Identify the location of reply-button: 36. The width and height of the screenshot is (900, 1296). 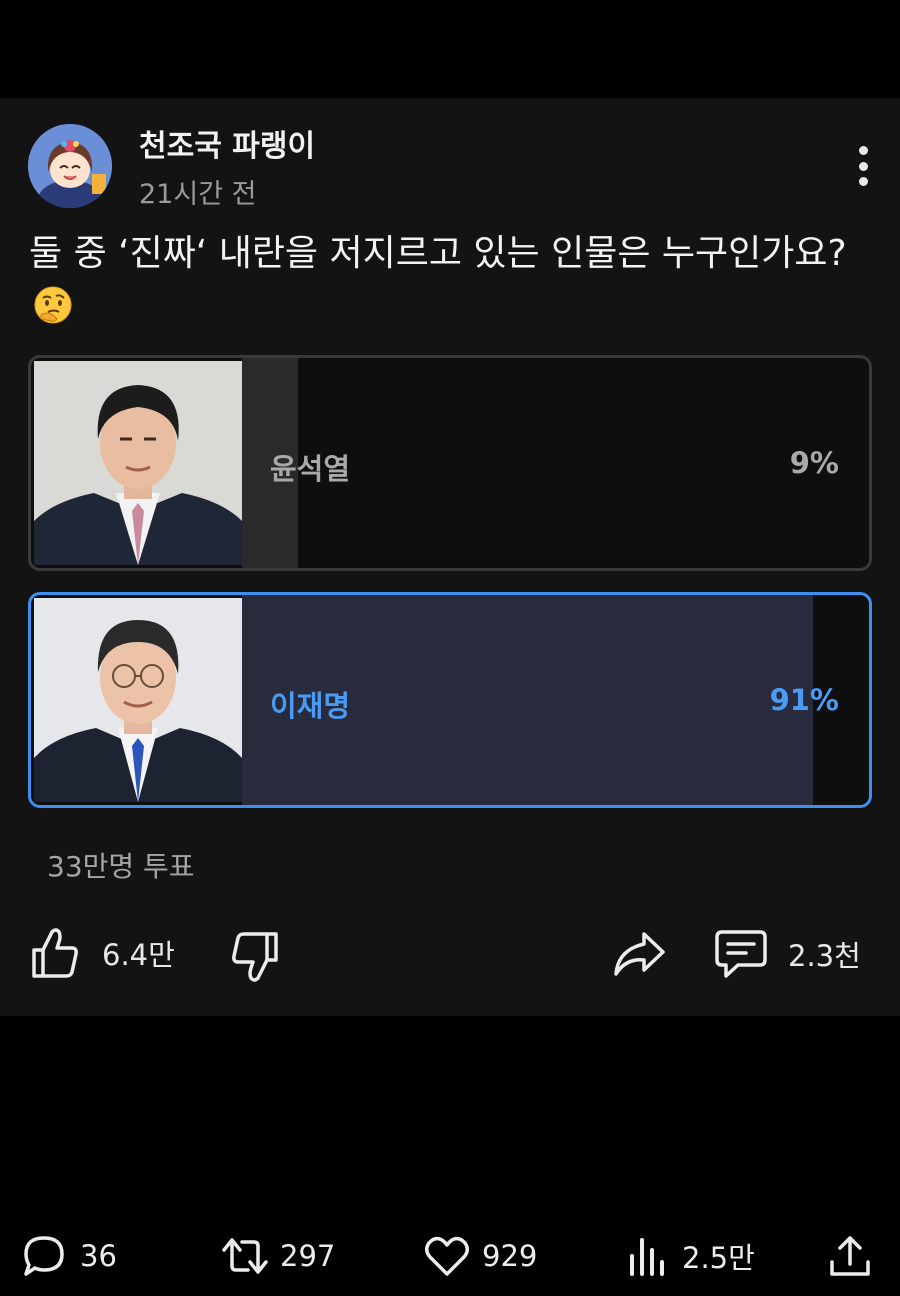
(69, 1256).